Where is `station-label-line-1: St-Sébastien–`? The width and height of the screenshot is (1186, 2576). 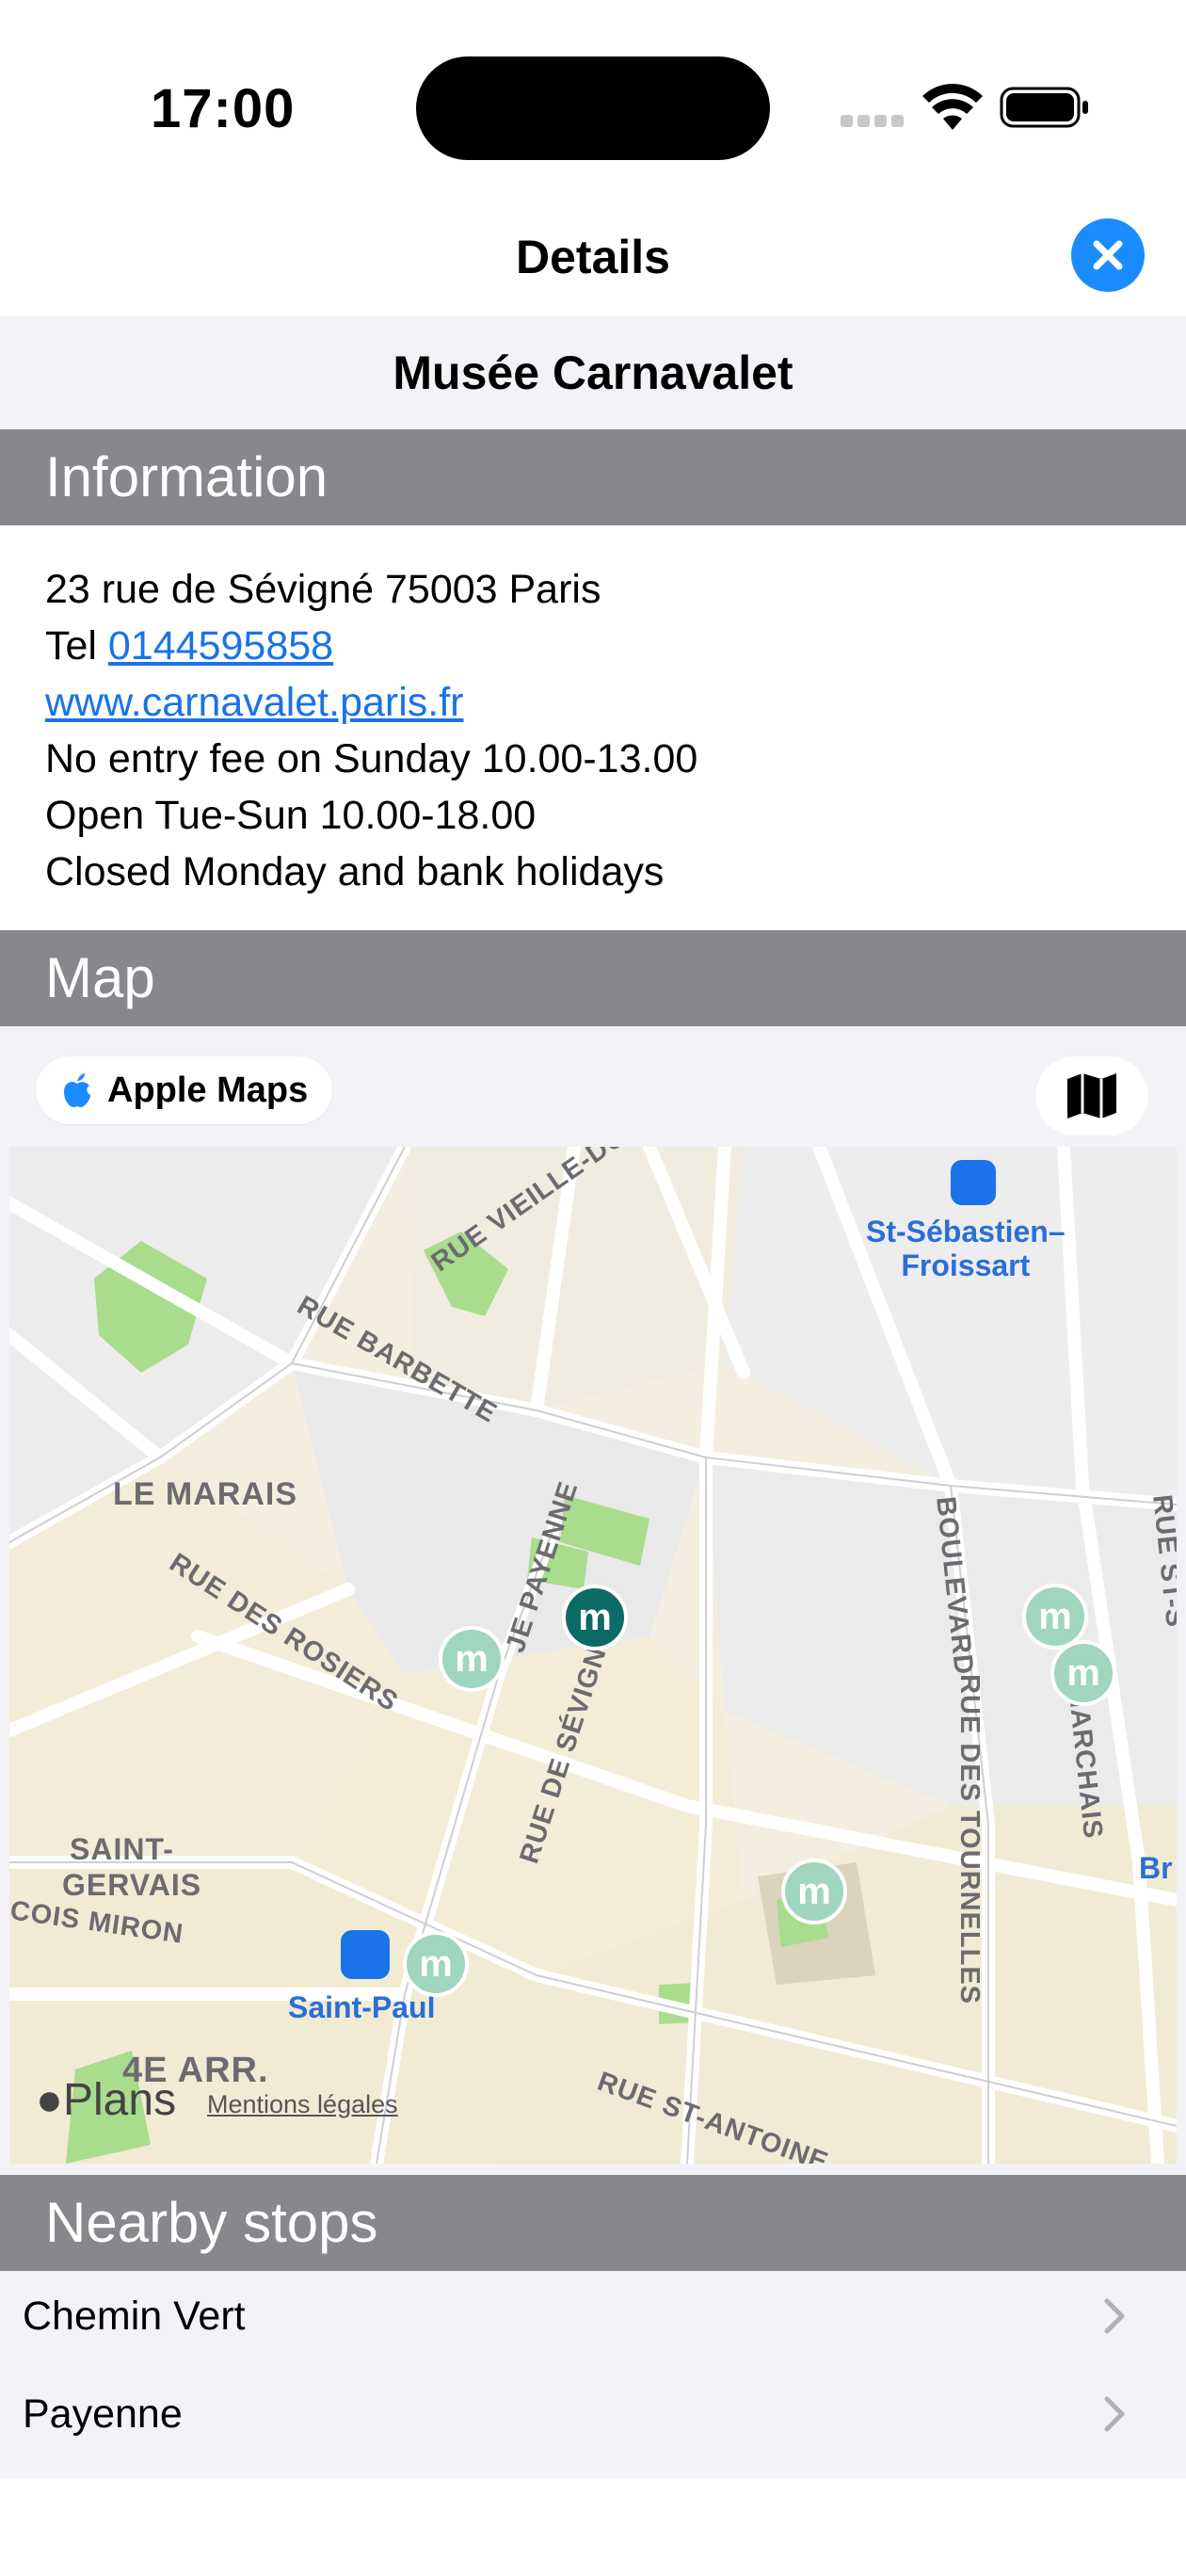 station-label-line-1: St-Sébastien– is located at coordinates (966, 1231).